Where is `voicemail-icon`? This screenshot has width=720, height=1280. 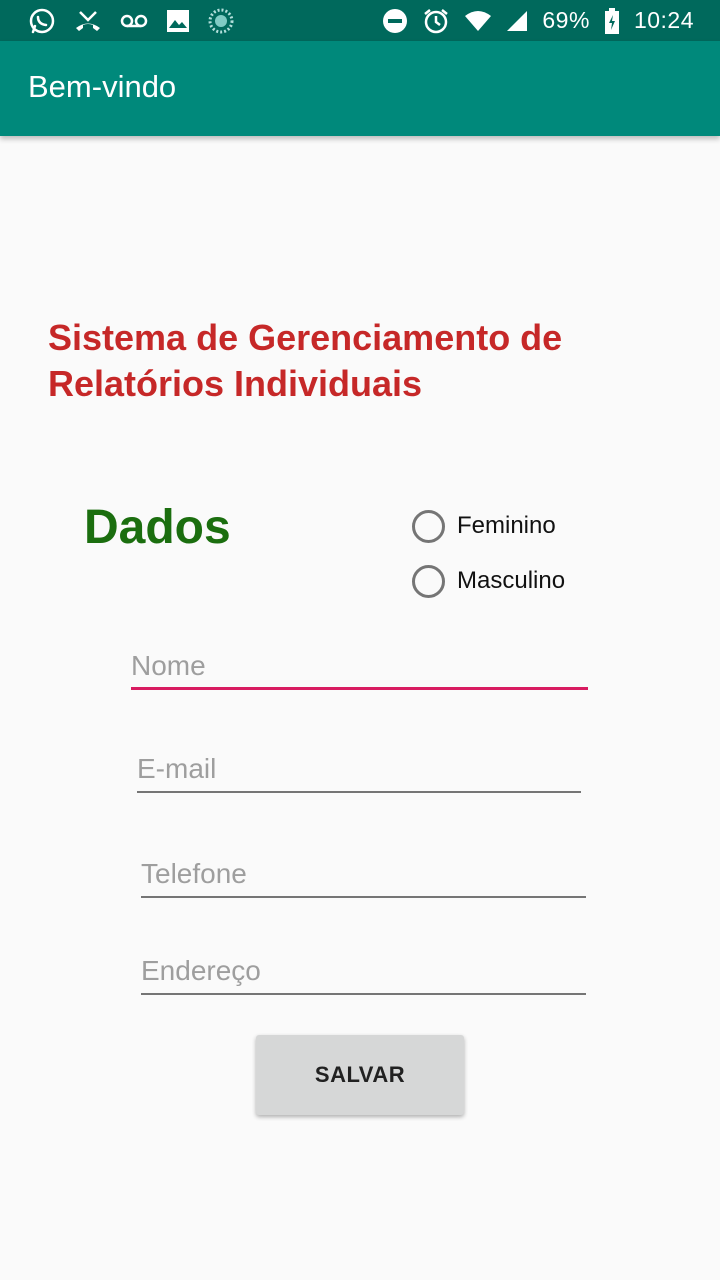
voicemail-icon is located at coordinates (134, 21).